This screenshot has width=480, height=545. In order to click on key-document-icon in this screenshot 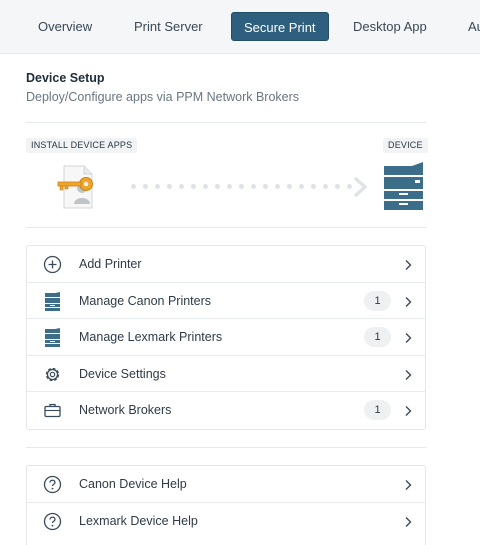, I will do `click(76, 187)`.